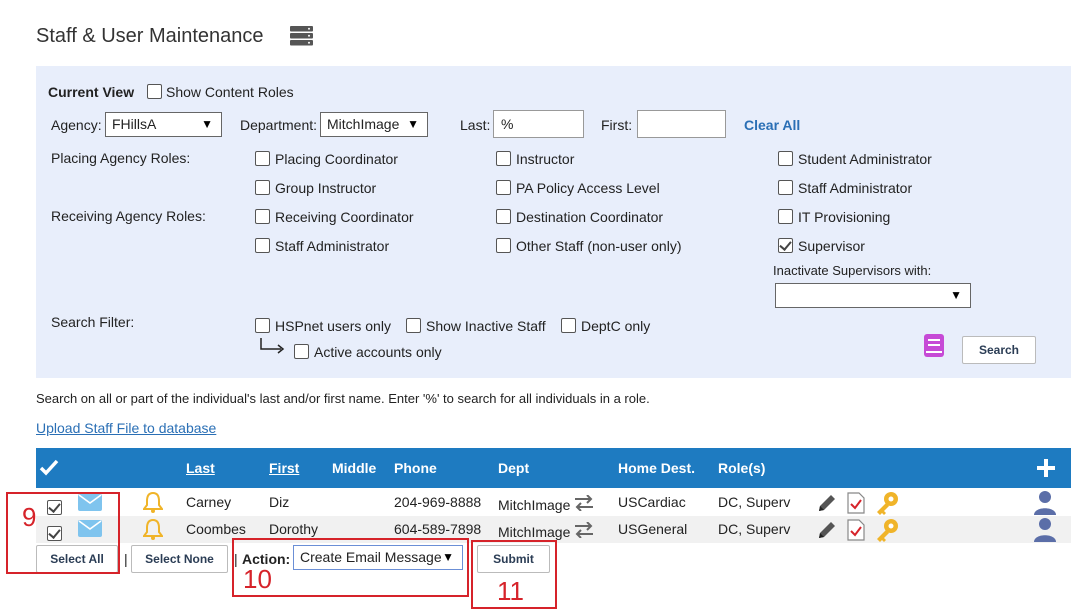 The image size is (1080, 614). What do you see at coordinates (344, 217) in the screenshot?
I see `role-label: Receiving Coordinator` at bounding box center [344, 217].